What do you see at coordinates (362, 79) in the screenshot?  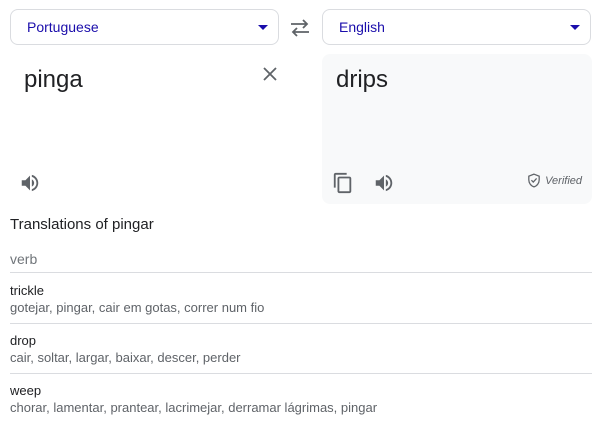 I see `translated-text: drips` at bounding box center [362, 79].